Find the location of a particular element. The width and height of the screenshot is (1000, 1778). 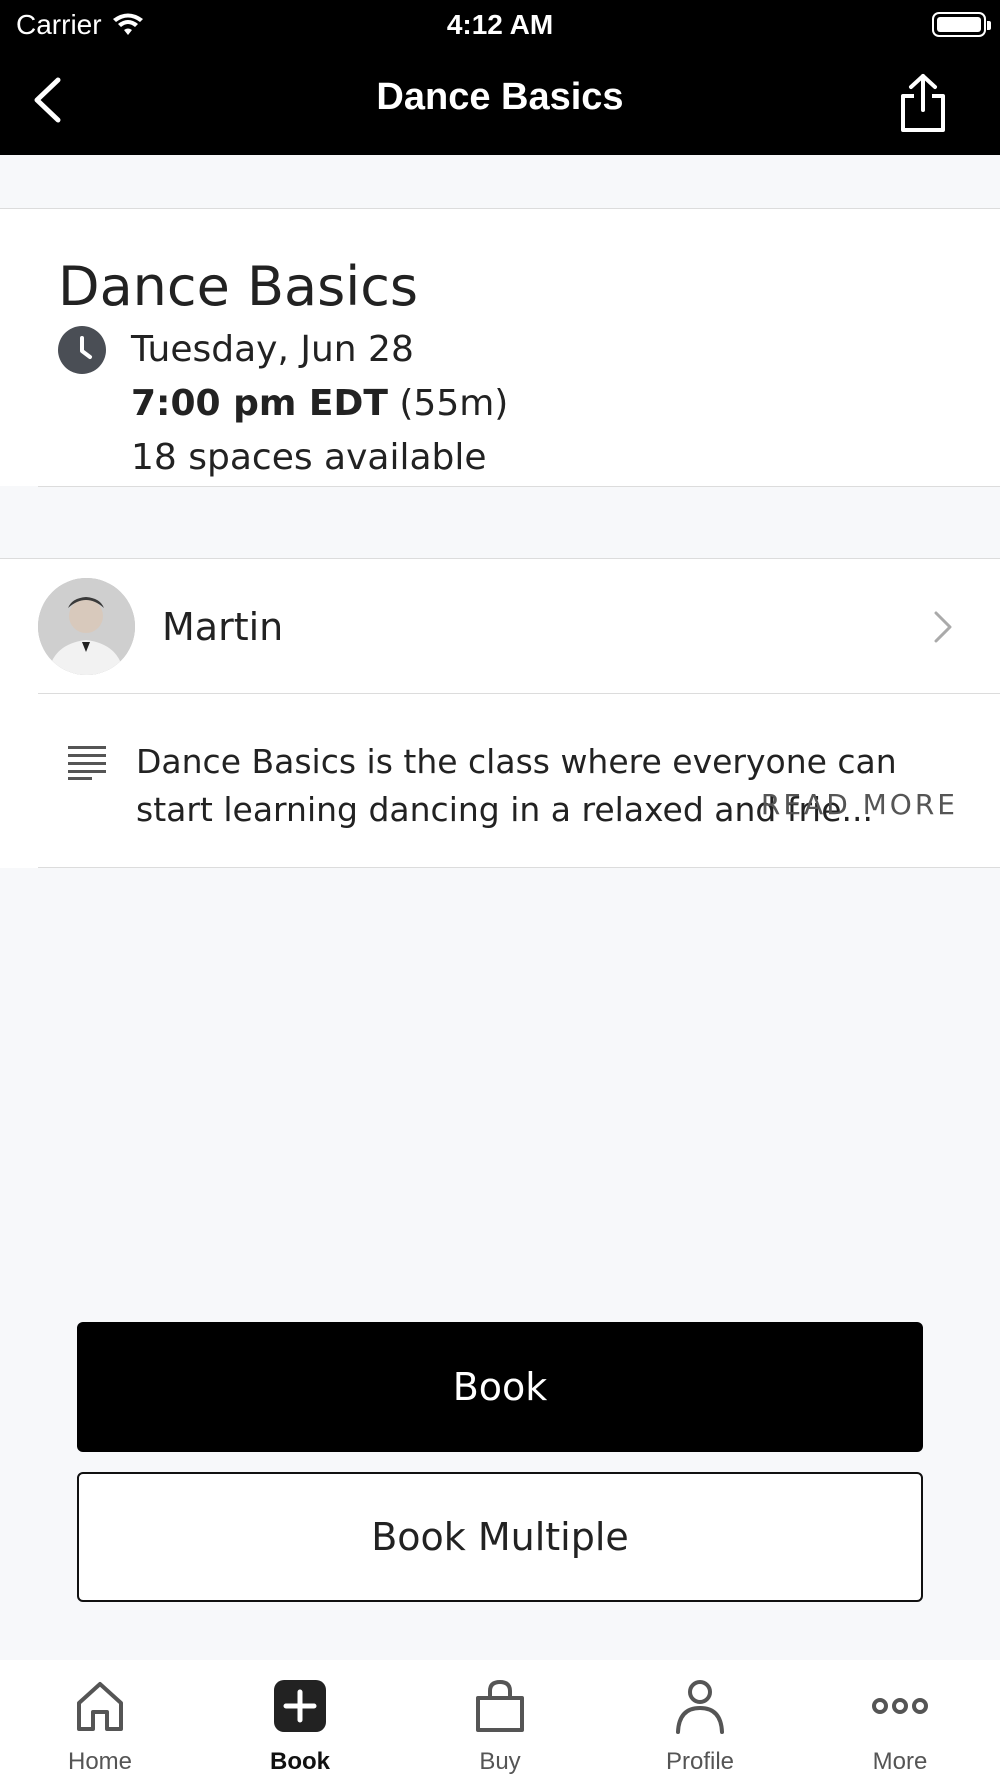

page-title: Dance Basics is located at coordinates (500, 97).